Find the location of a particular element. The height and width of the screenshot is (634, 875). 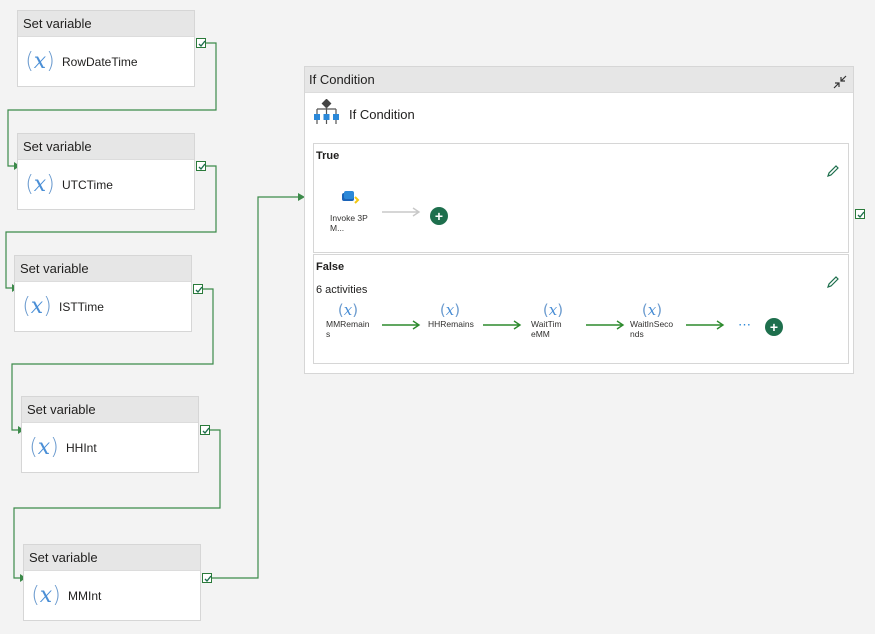

if-condition-header: If Condition is located at coordinates (342, 79).